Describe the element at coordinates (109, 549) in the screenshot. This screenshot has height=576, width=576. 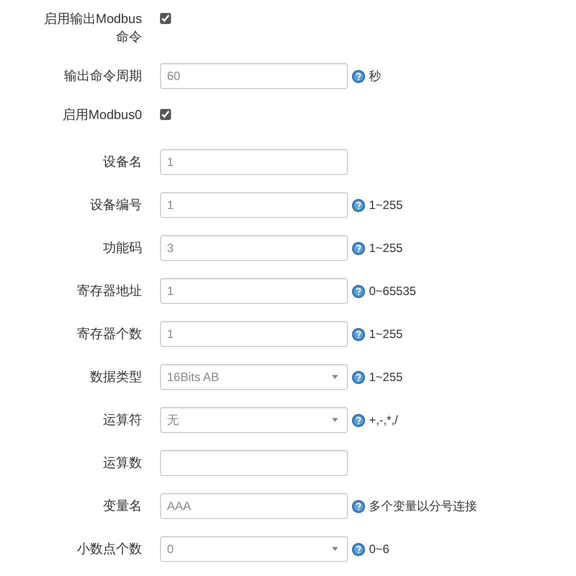
I see `field-label: 小数点个数` at that location.